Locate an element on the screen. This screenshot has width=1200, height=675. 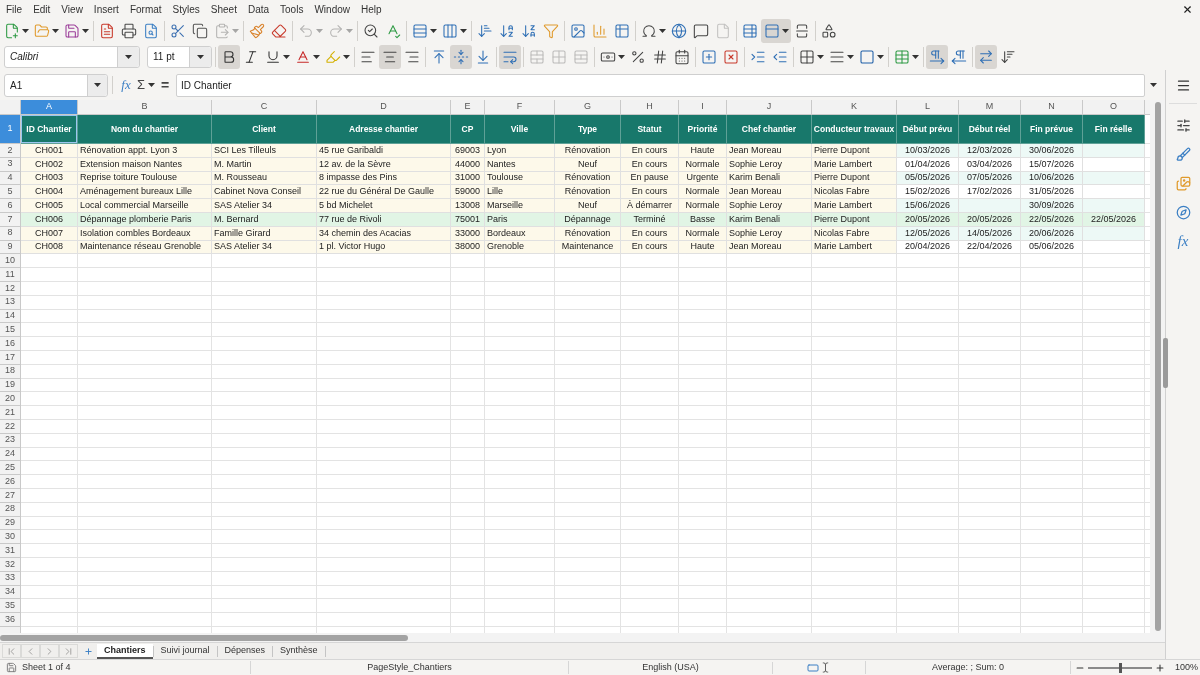
functions-button: fx is located at coordinates (1183, 241).